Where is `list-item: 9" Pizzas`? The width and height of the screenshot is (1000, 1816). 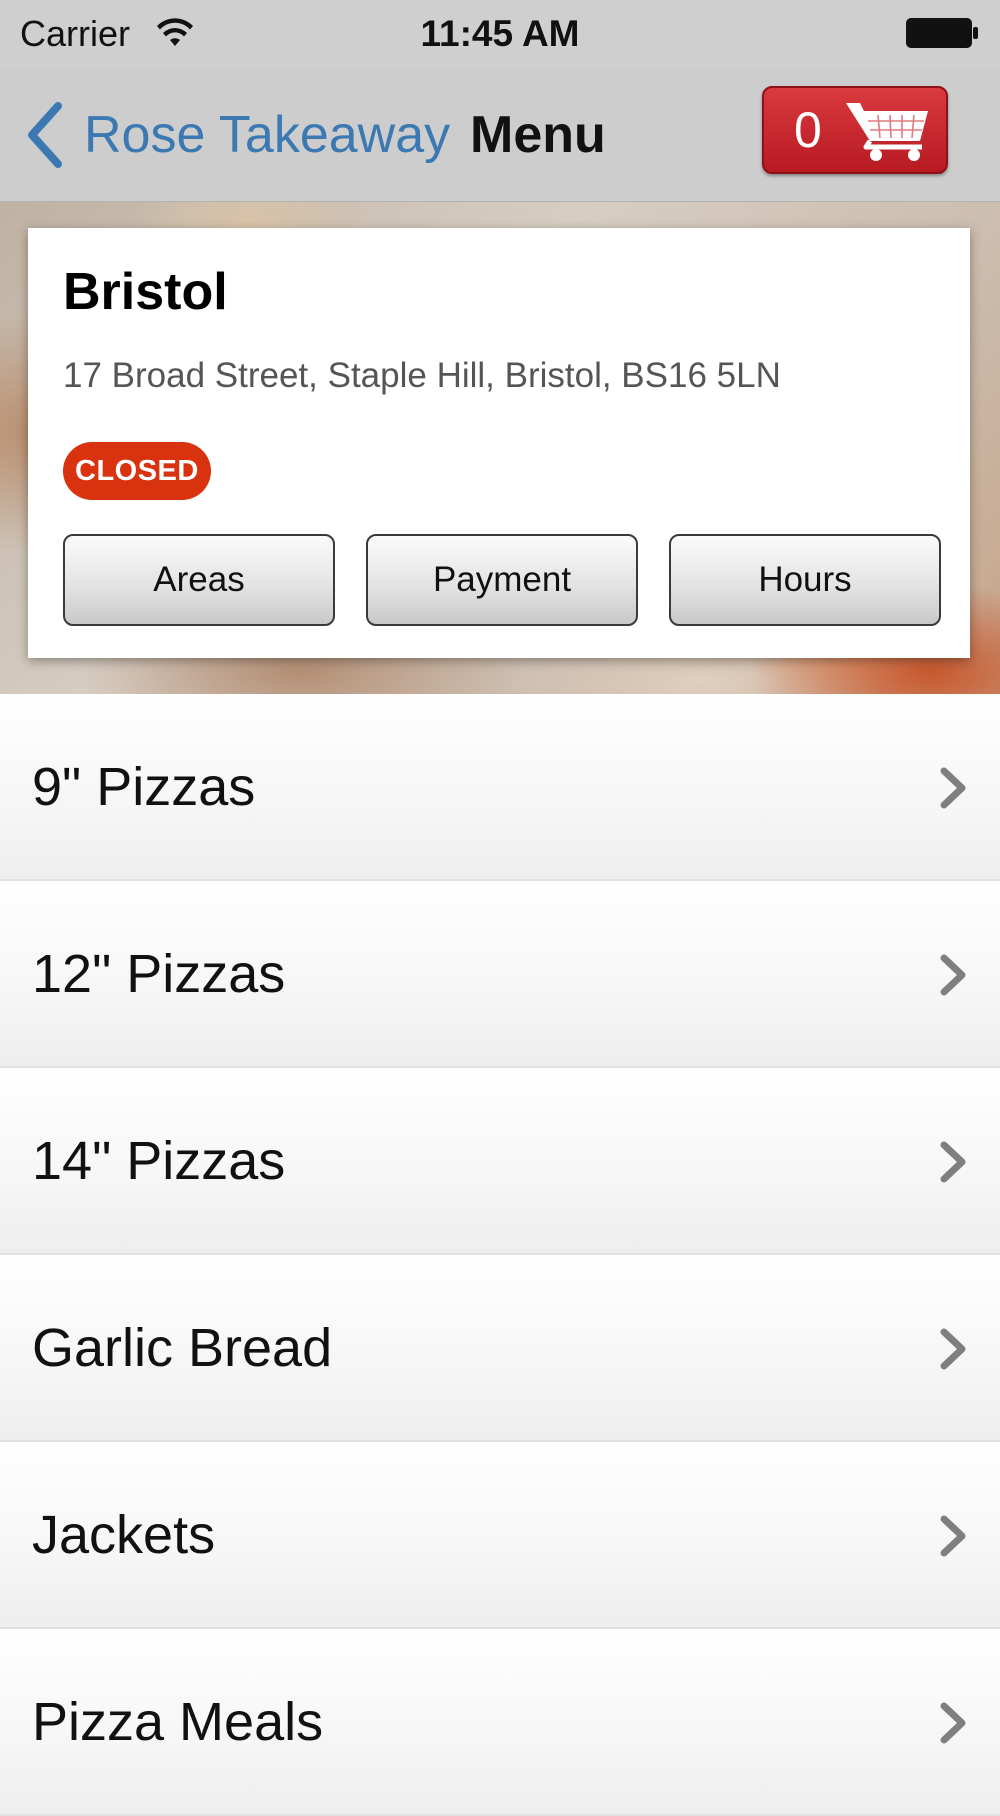
list-item: 9" Pizzas is located at coordinates (500, 787).